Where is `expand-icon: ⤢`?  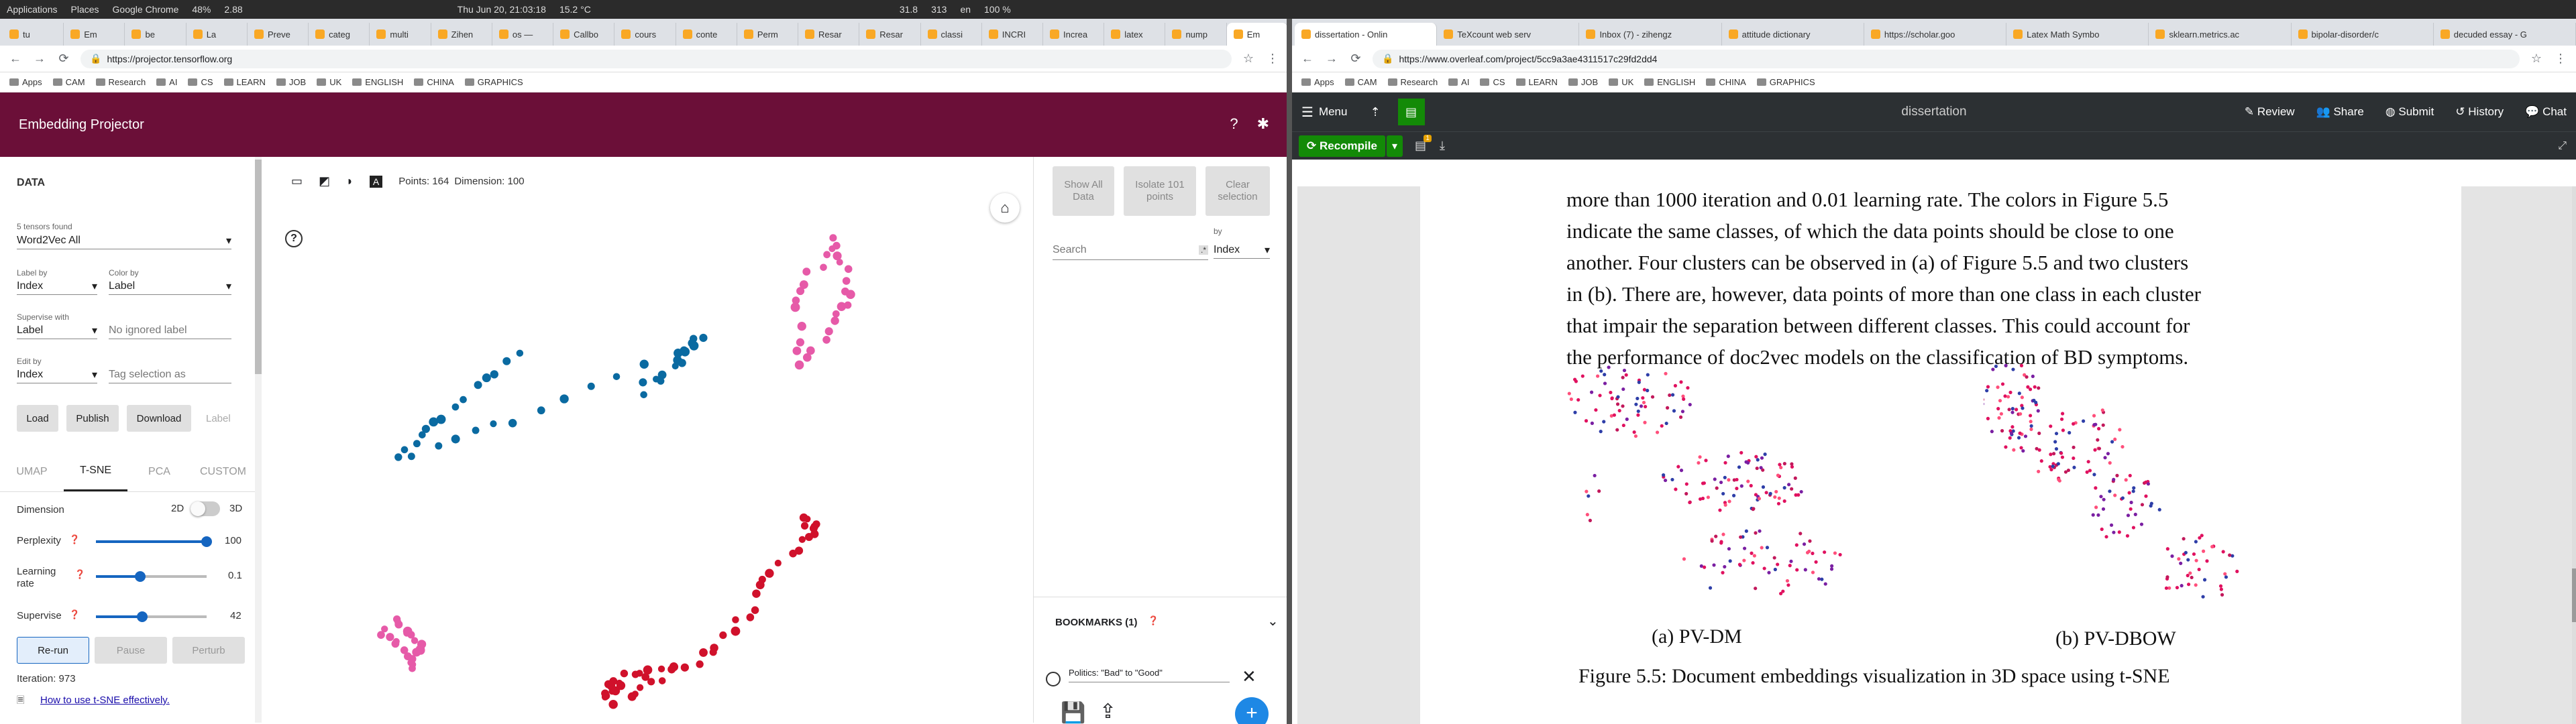 expand-icon: ⤢ is located at coordinates (2562, 146).